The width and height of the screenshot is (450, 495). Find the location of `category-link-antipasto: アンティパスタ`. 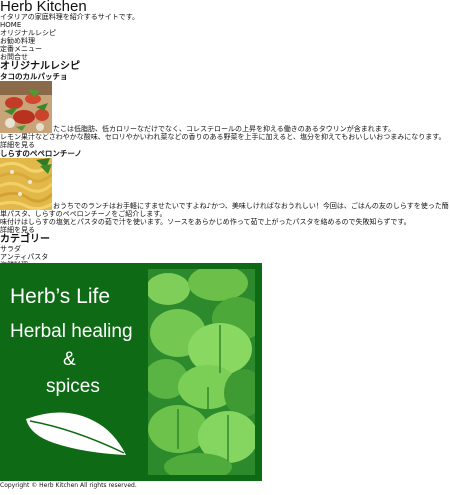

category-link-antipasto: アンティパスタ is located at coordinates (225, 257).